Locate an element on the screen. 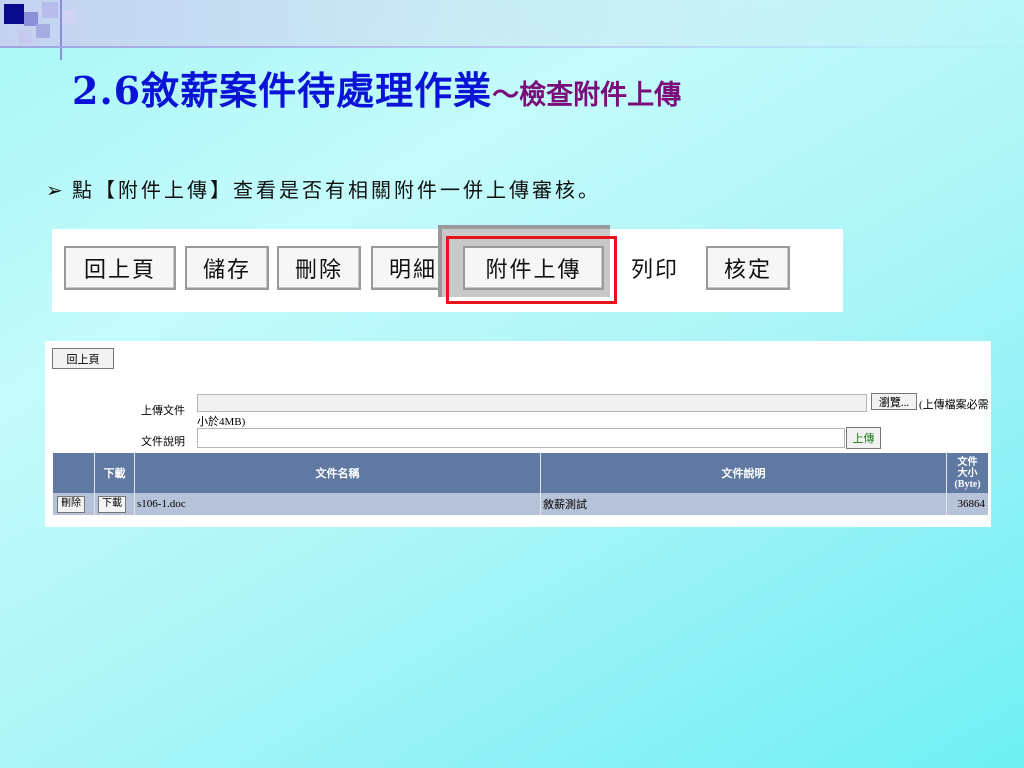  delete-row-button: 刪除 is located at coordinates (71, 504).